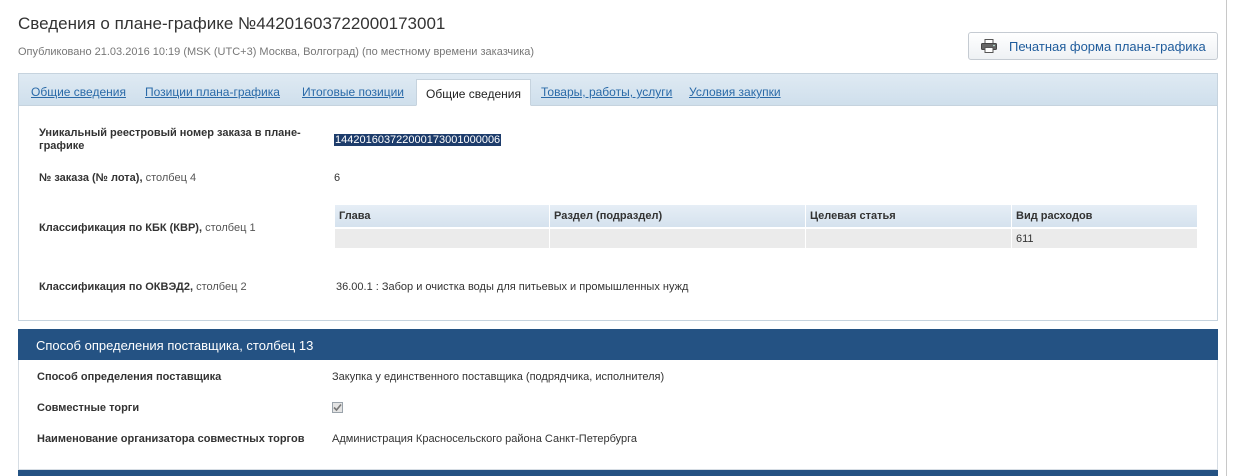 The height and width of the screenshot is (476, 1244). Describe the element at coordinates (88, 408) in the screenshot. I see `joint-tenders-label: Совместные торги` at that location.